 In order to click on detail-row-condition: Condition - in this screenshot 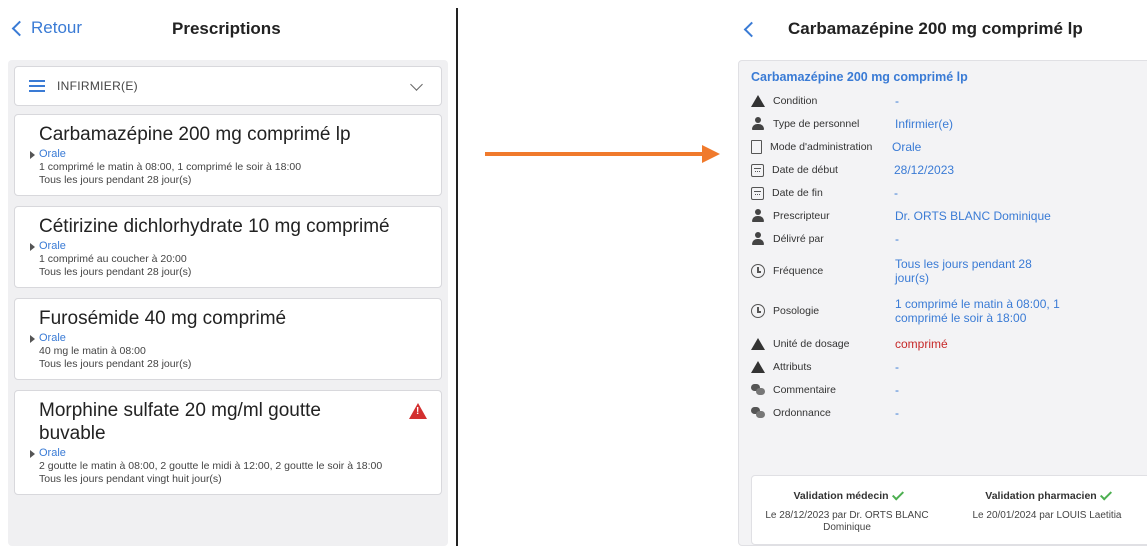, I will do `click(949, 101)`.